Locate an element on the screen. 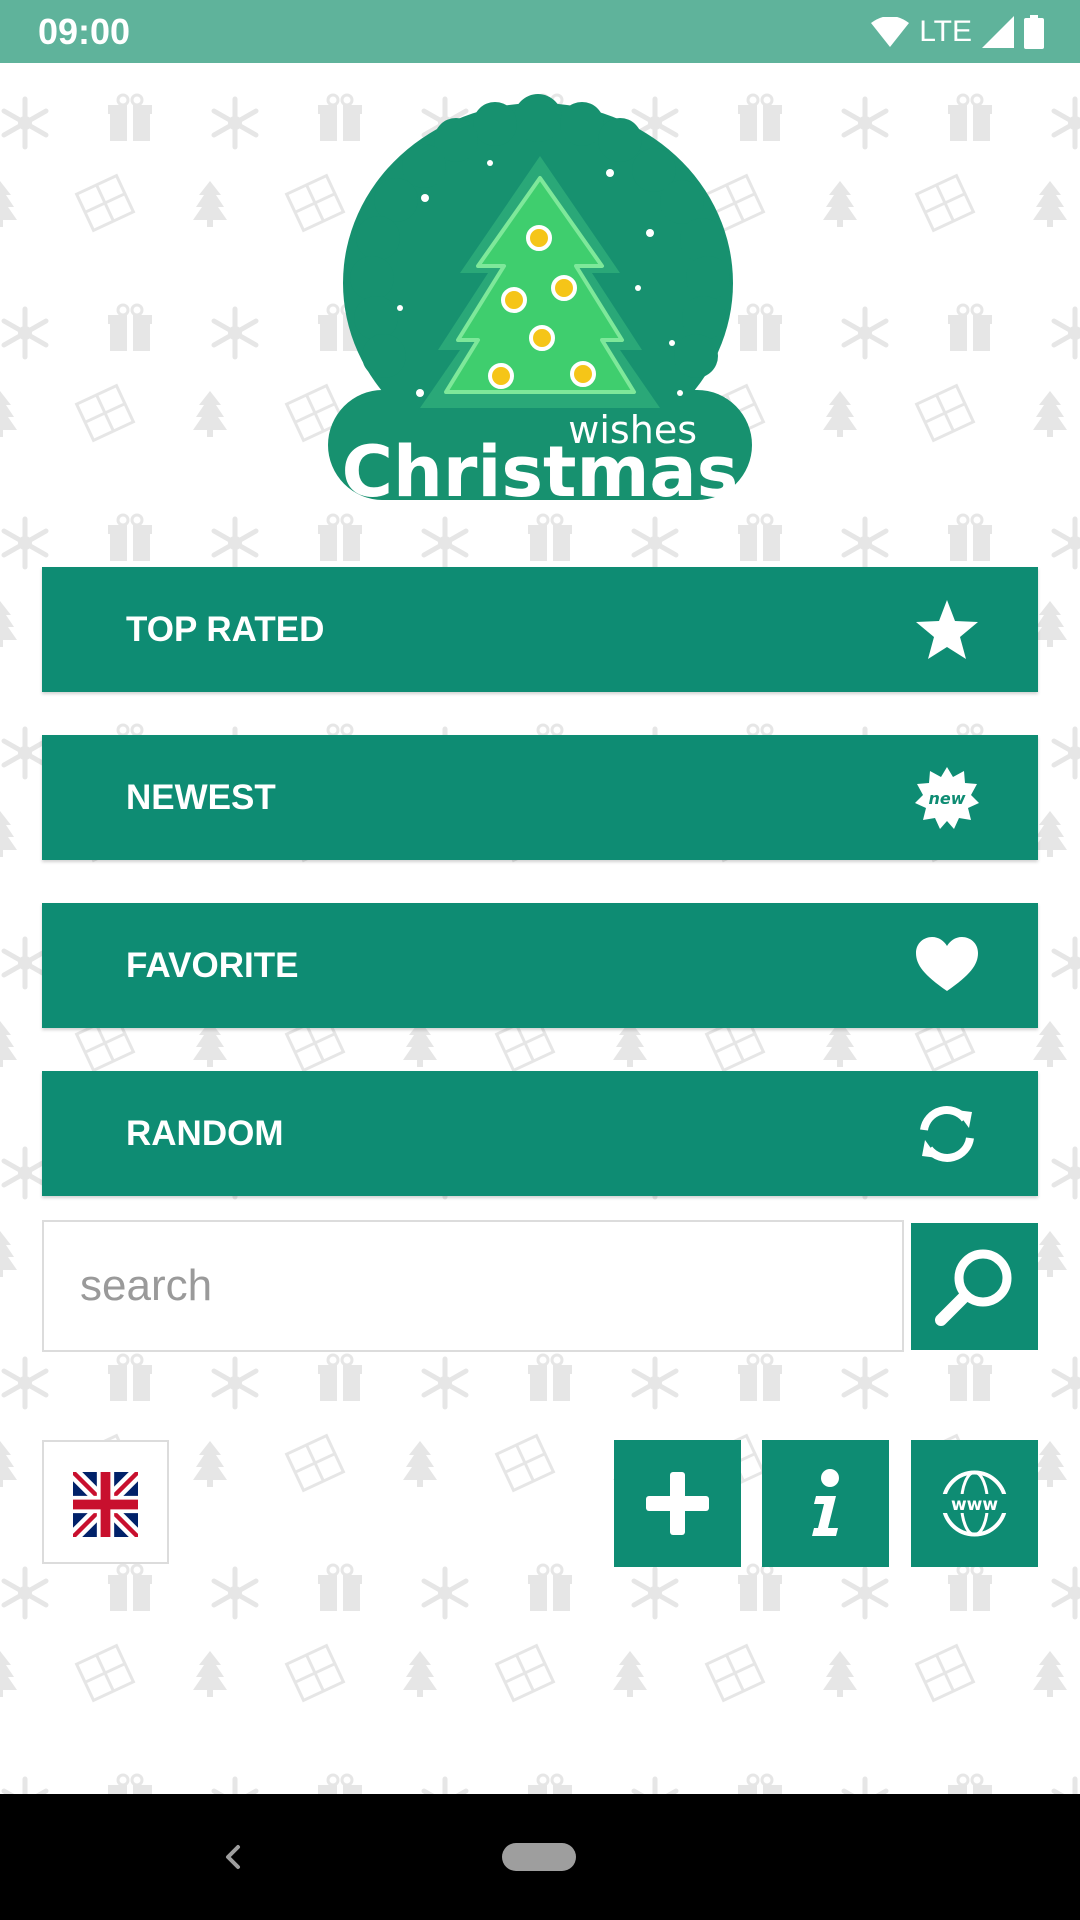  search-input is located at coordinates (473, 1286).